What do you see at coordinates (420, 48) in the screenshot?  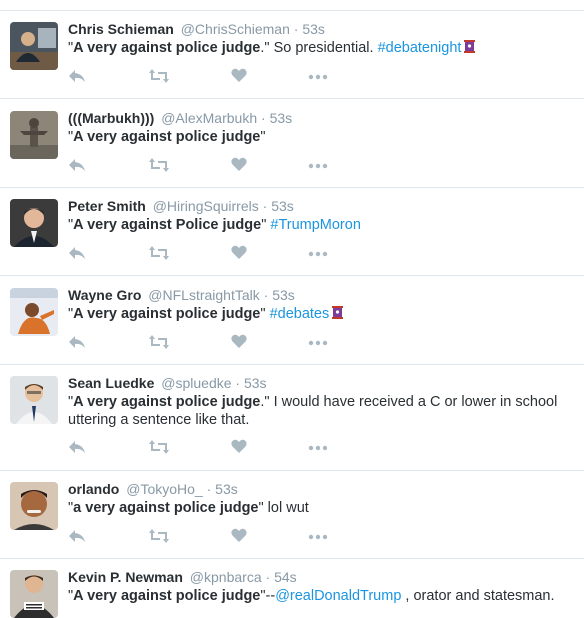 I see `hashtag-link: #debatenight` at bounding box center [420, 48].